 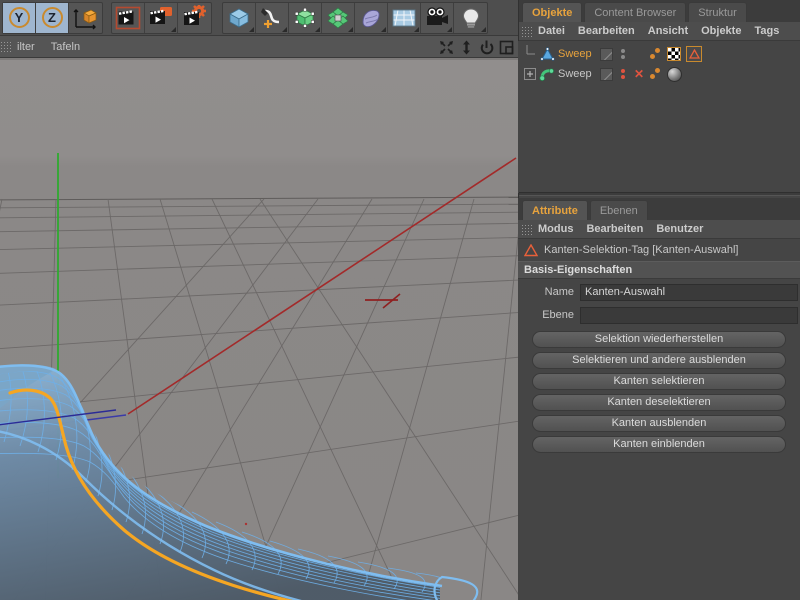 I want to click on attribute-title: Kanten-Selektion-Tag [Kanten-Auswahl], so click(x=641, y=250).